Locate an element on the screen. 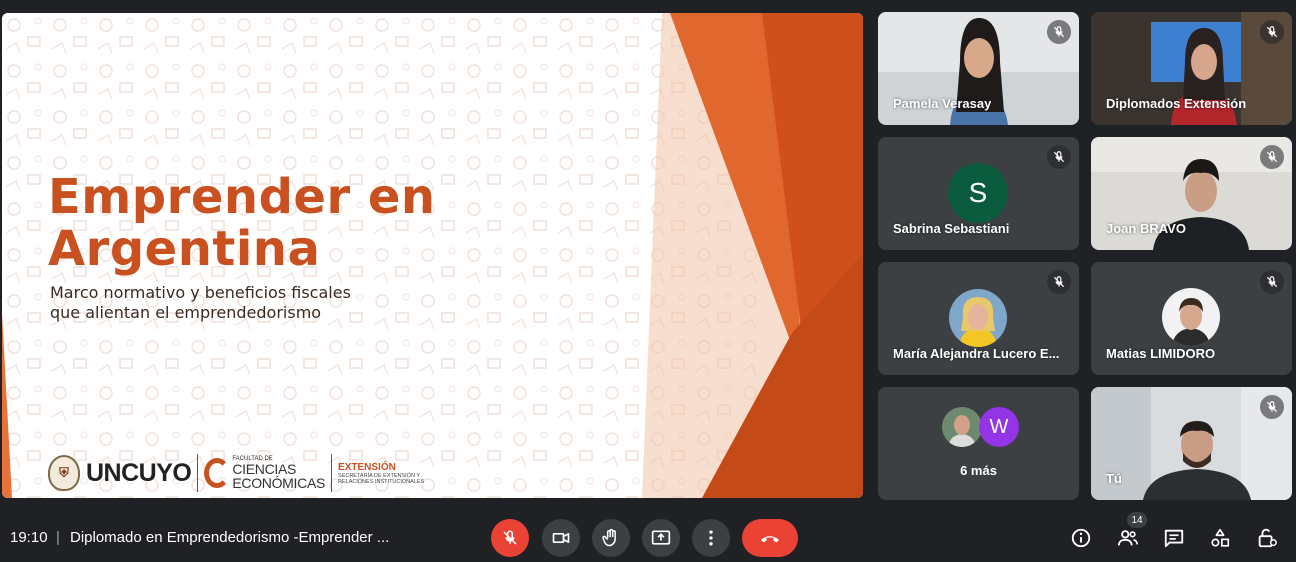 The height and width of the screenshot is (562, 1296). people-icon is located at coordinates (1127, 538).